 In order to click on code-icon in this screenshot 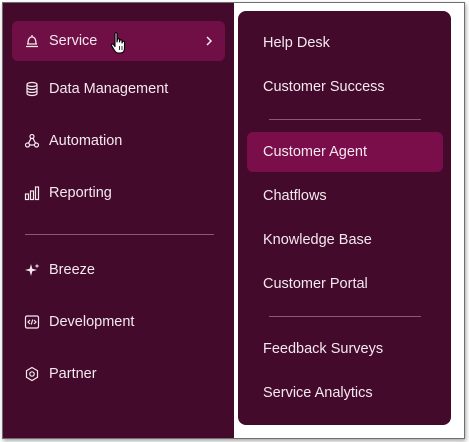, I will do `click(32, 322)`.